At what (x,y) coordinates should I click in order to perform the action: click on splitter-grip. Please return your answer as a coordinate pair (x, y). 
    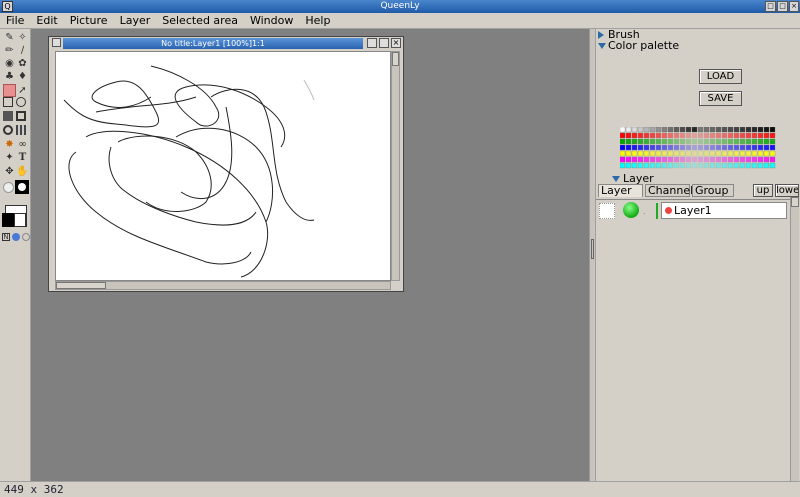
    Looking at the image, I should click on (592, 249).